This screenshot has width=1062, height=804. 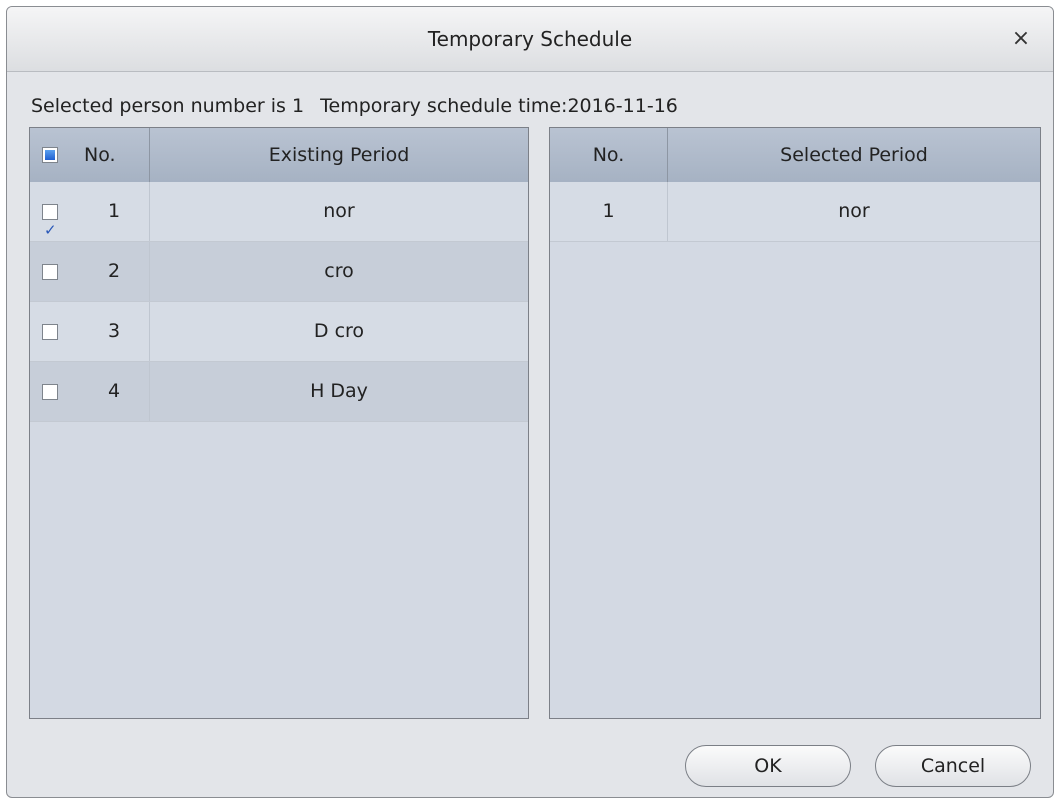 I want to click on selected-person-text: Selected person number is 1, so click(x=168, y=106).